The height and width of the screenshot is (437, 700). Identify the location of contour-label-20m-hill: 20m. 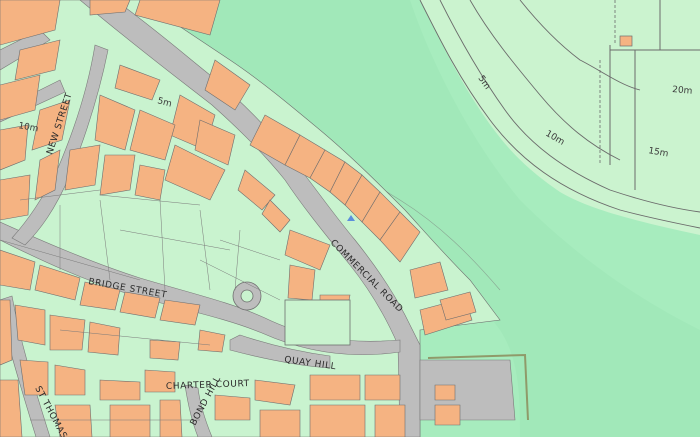
(682, 91).